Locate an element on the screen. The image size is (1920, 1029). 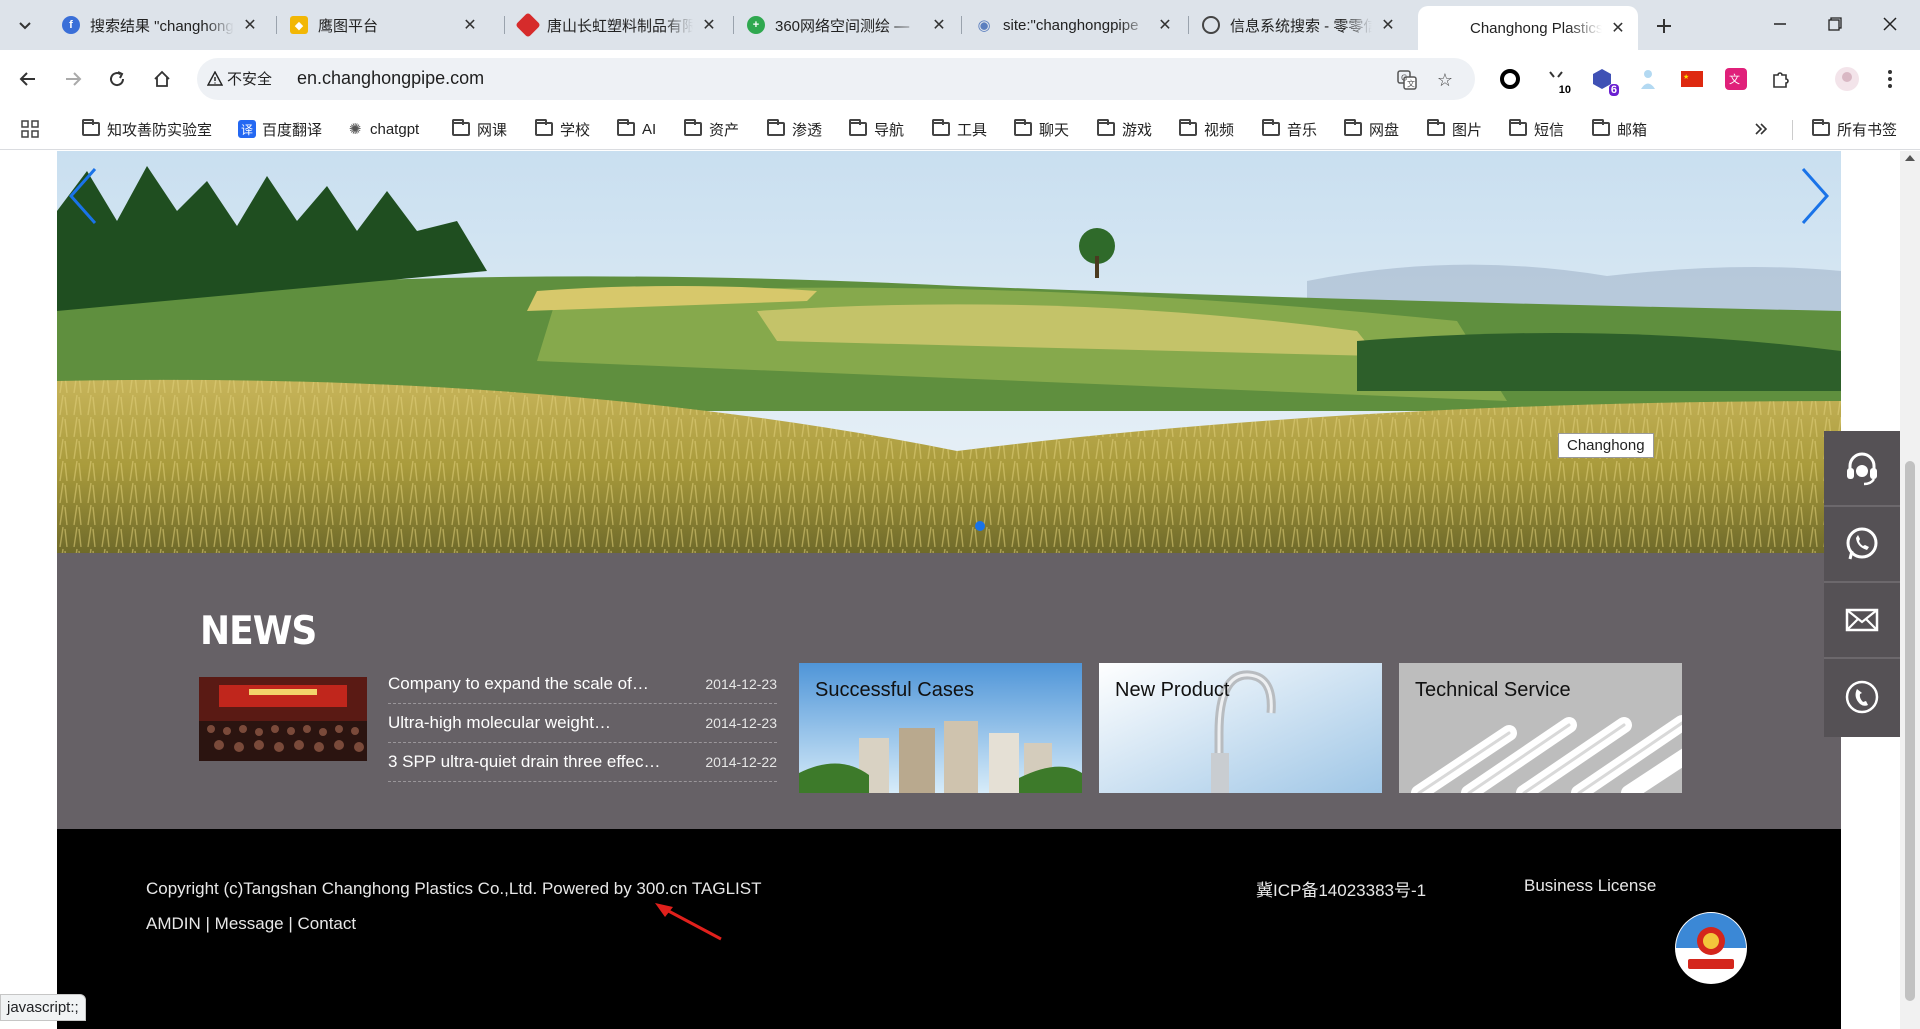
china-flag-extension-icon: ★ is located at coordinates (1692, 79).